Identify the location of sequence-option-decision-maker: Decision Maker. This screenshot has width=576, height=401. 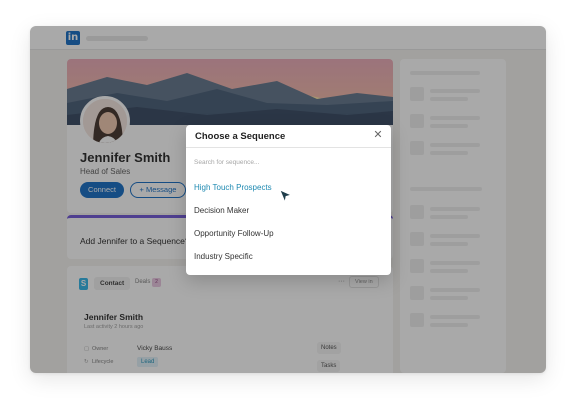
(221, 210).